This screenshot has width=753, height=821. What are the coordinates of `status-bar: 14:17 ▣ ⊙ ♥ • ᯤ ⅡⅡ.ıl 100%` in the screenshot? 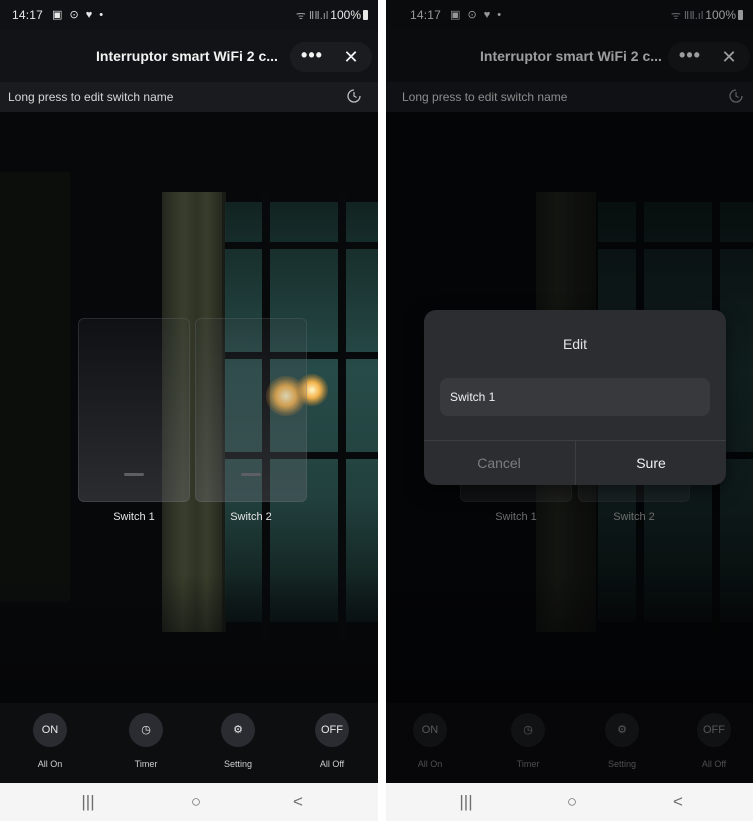 It's located at (189, 15).